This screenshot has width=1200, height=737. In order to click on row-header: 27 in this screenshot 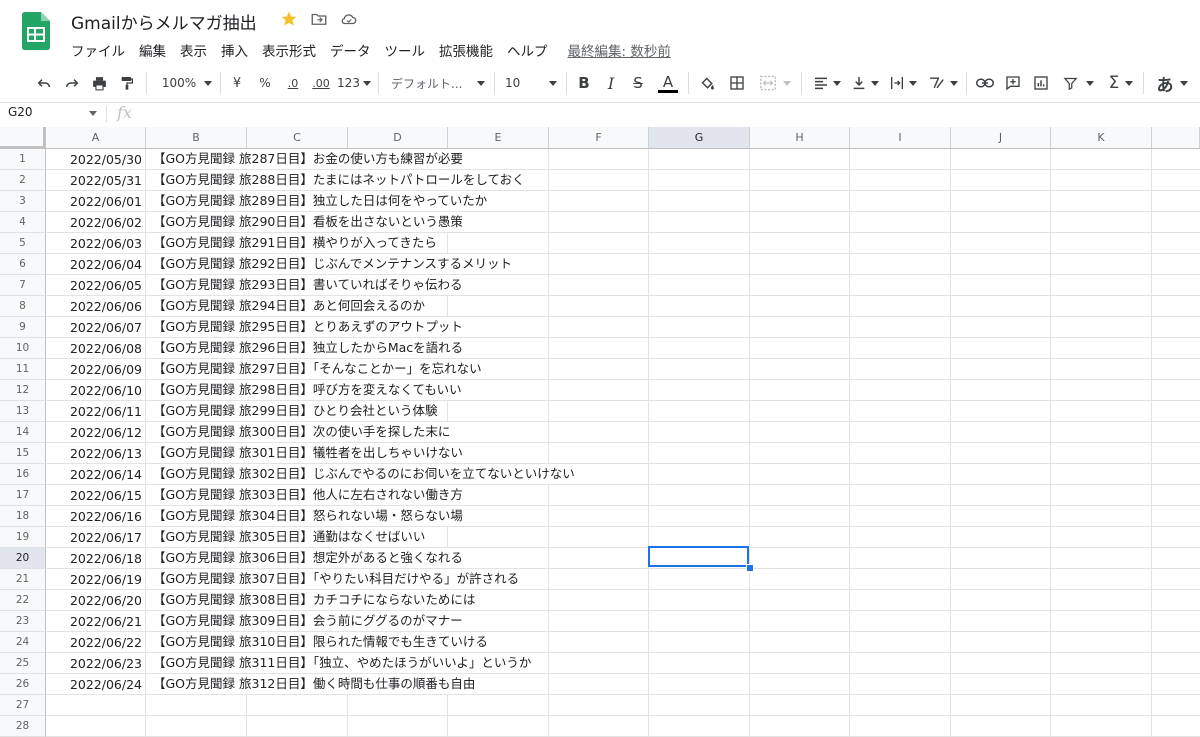, I will do `click(23, 705)`.